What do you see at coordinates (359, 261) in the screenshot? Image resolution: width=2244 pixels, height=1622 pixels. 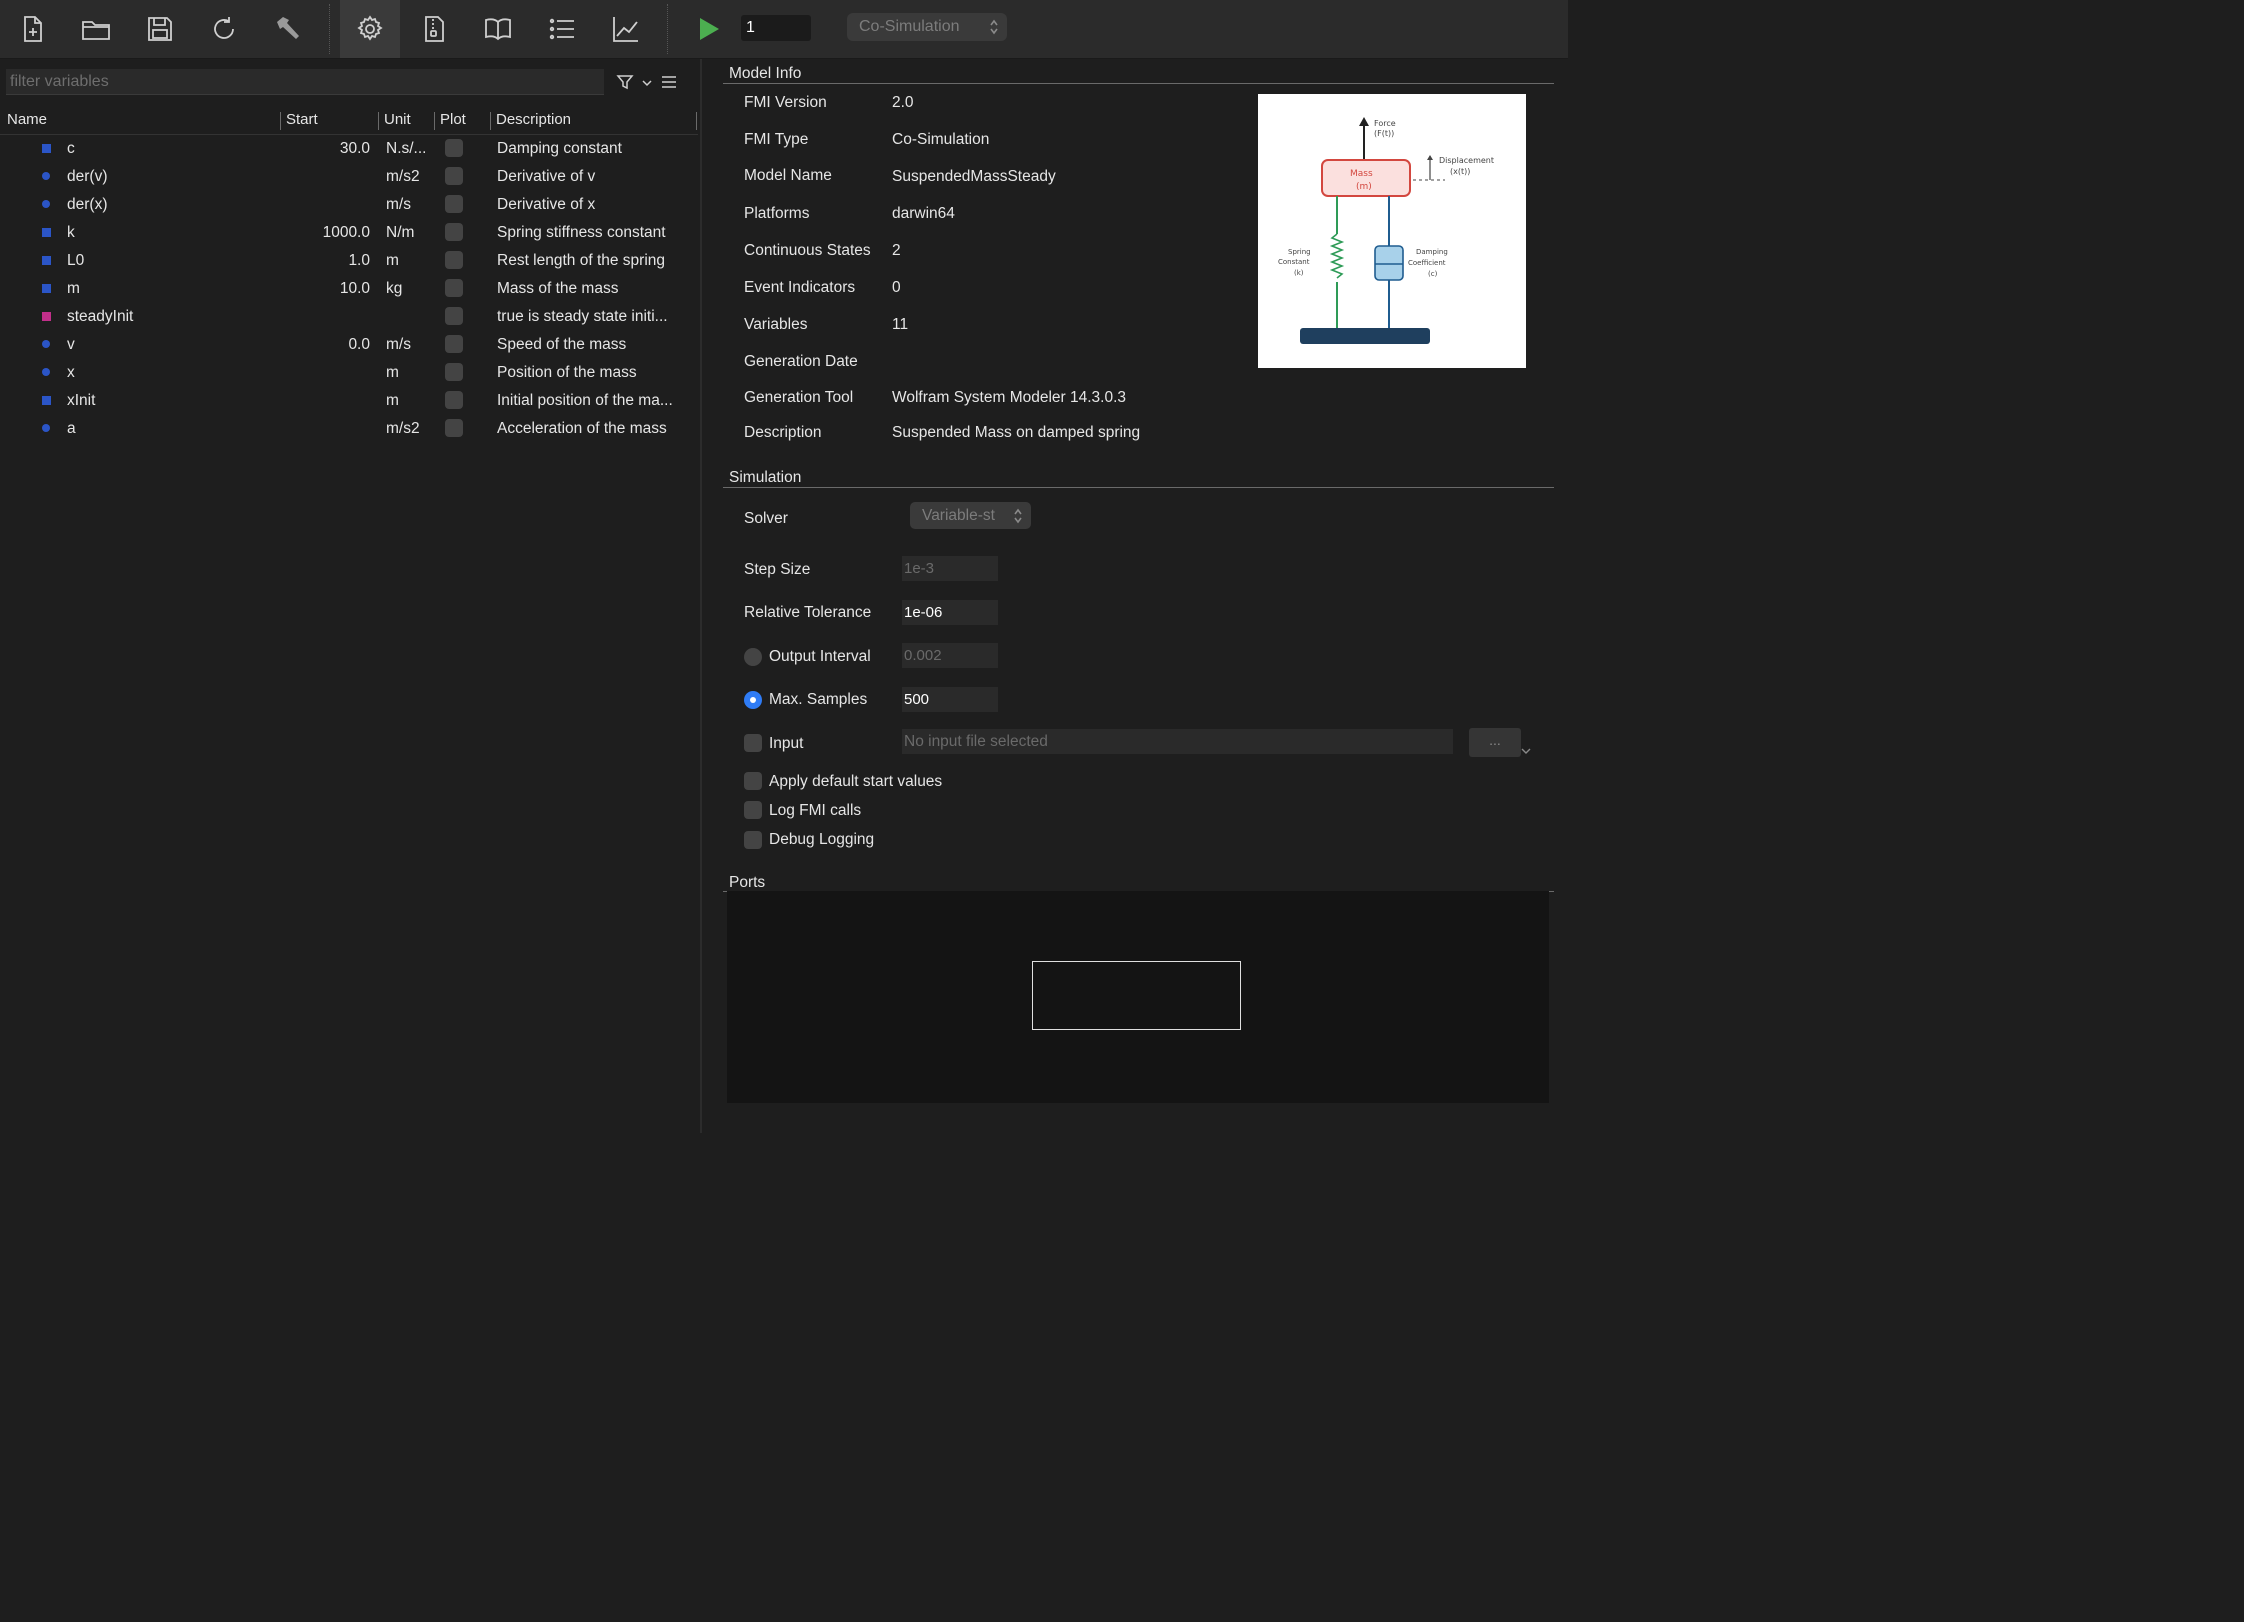 I see `variable-start: 1.0` at bounding box center [359, 261].